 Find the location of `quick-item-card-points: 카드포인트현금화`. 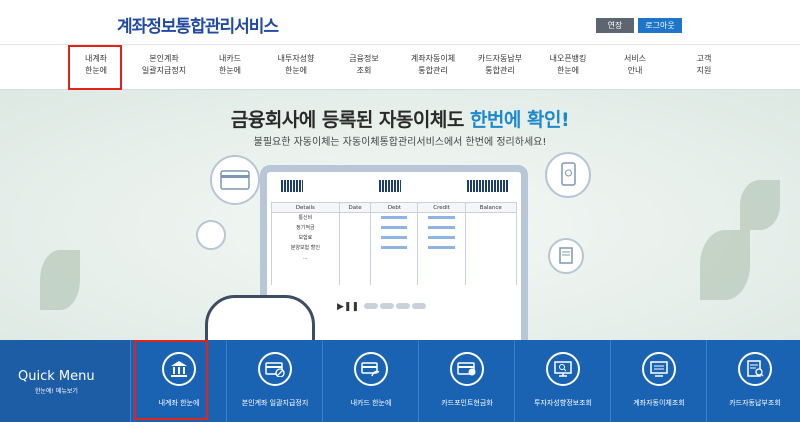

quick-item-card-points: 카드포인트현금화 is located at coordinates (466, 381).